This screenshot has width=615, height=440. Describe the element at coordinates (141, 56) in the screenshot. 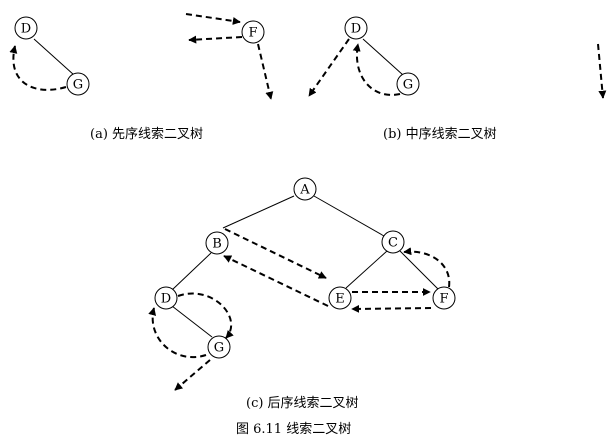

I see `diagram-a-preorder: D G F` at that location.